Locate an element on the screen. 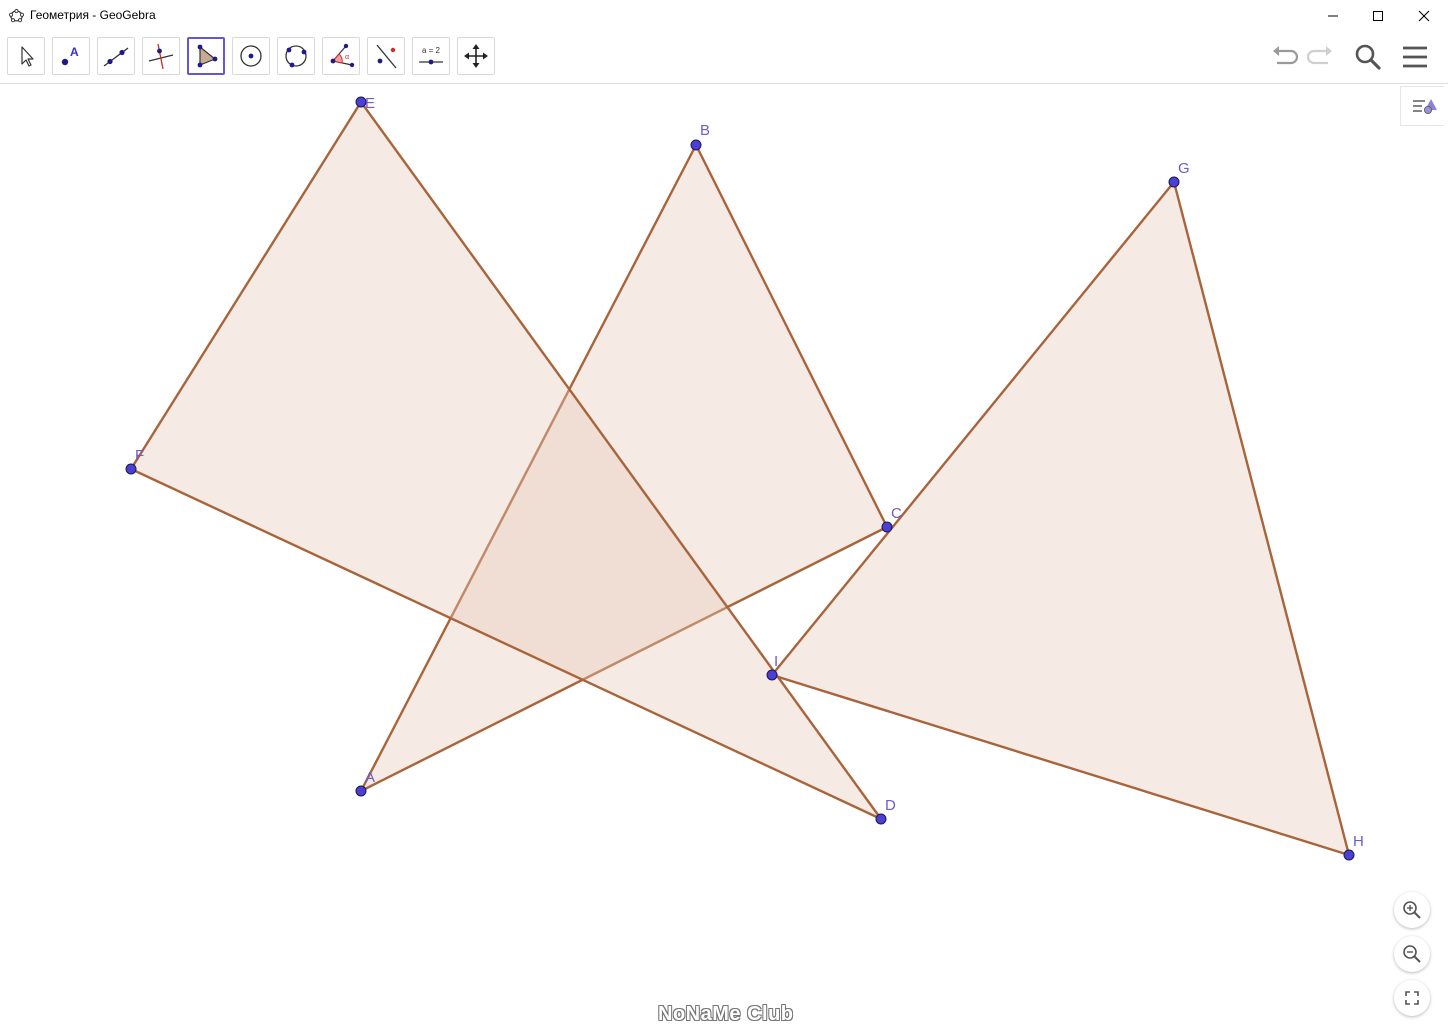 The height and width of the screenshot is (1033, 1448). perpendicular-line-icon is located at coordinates (161, 56).